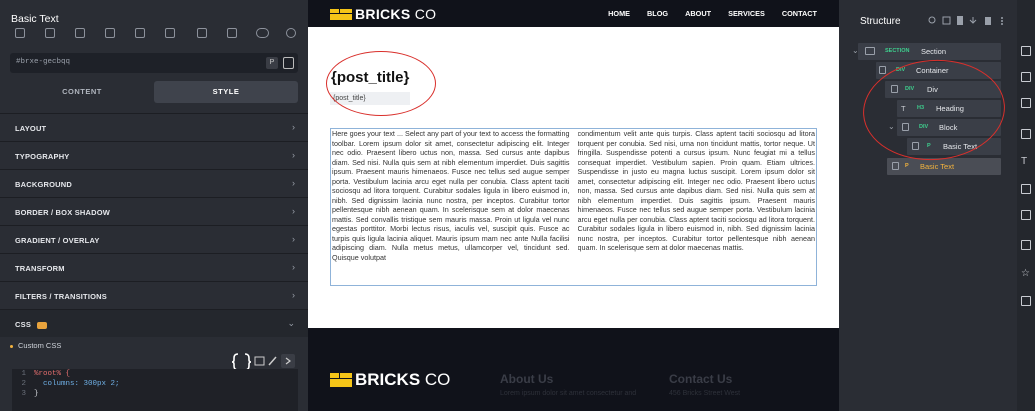 This screenshot has height=411, width=1035. What do you see at coordinates (154, 295) in the screenshot?
I see `section-filters: FILTERS / TRANSITIONS ›` at bounding box center [154, 295].